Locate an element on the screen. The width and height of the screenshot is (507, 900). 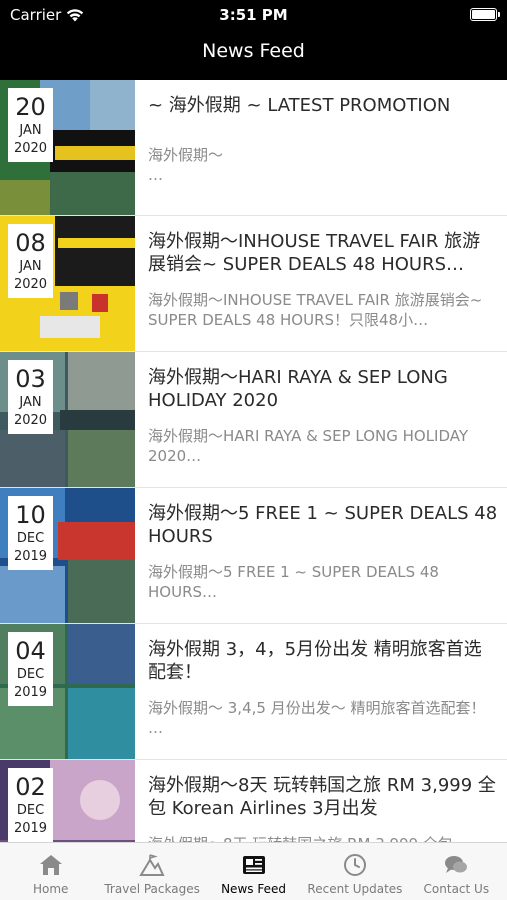
page-title: News Feed is located at coordinates (253, 51).